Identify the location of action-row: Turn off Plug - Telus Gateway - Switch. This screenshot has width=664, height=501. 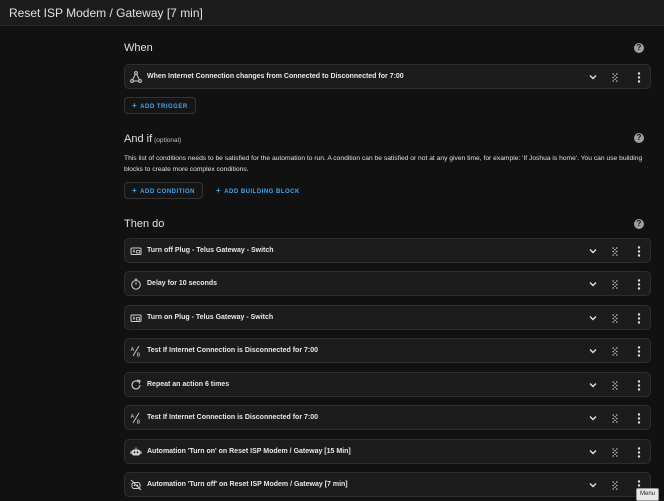
(387, 250).